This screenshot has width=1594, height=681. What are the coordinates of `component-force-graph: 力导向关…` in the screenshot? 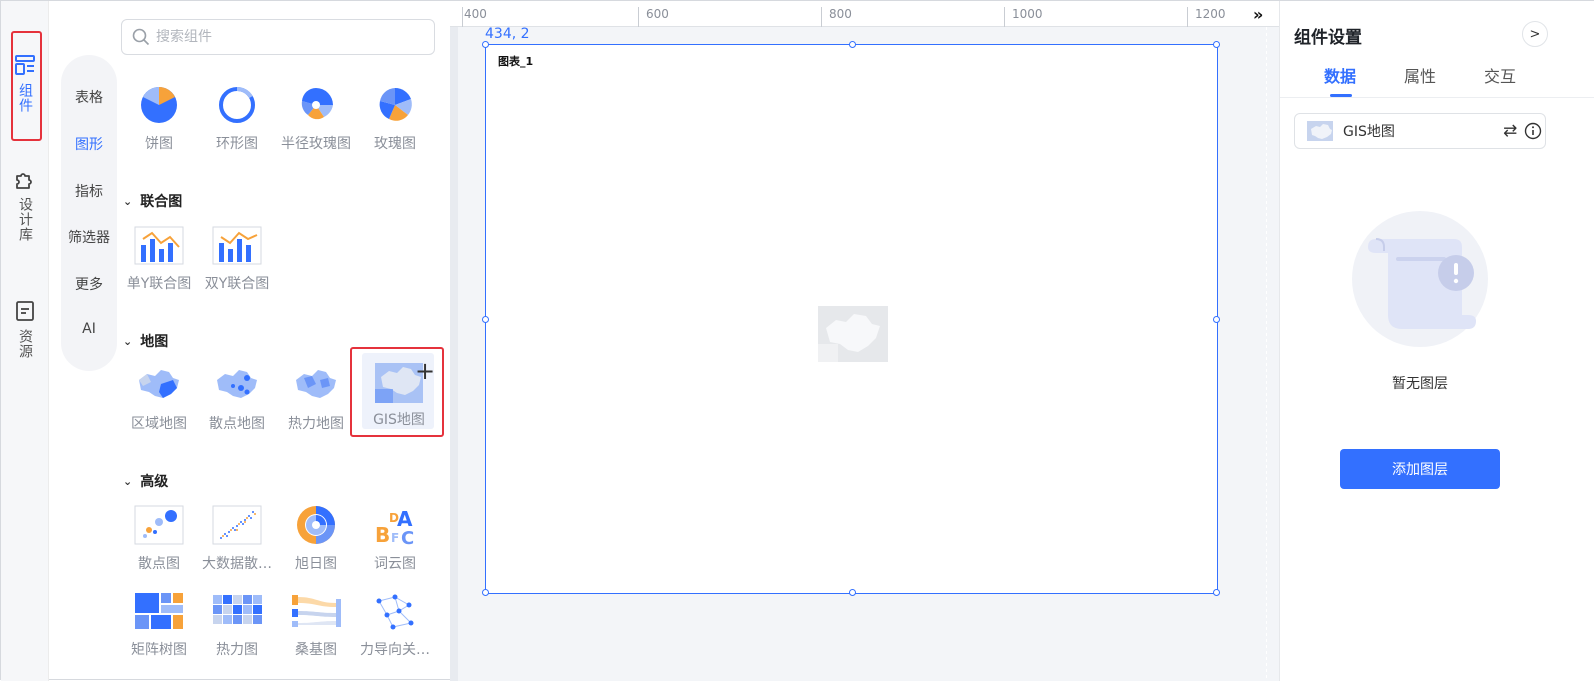 It's located at (395, 624).